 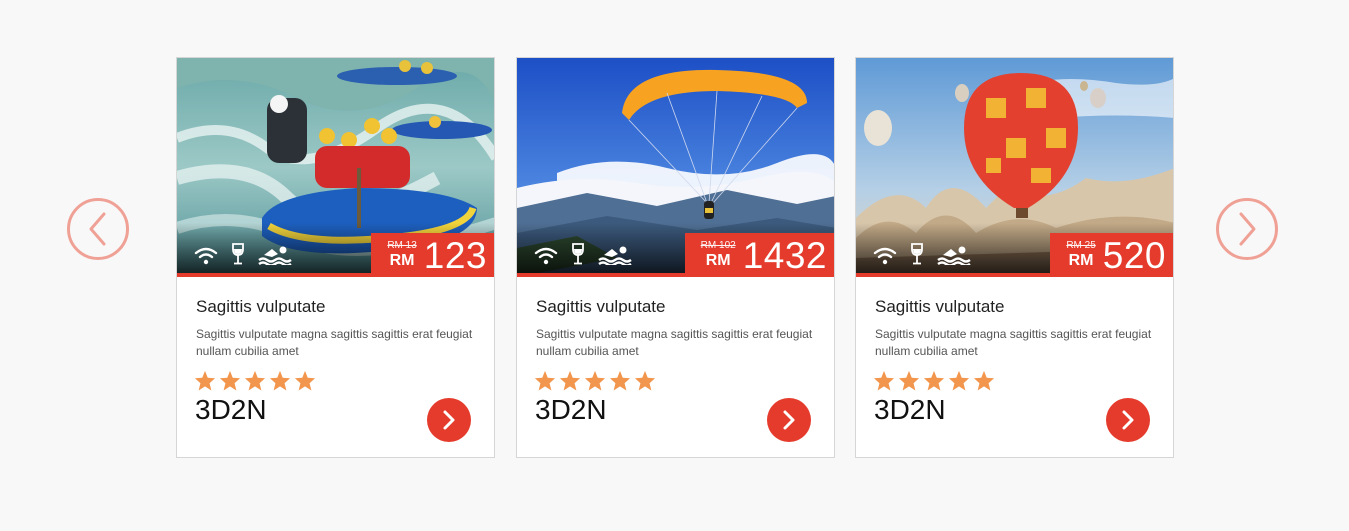 I want to click on carousel-prev-button, so click(x=98, y=229).